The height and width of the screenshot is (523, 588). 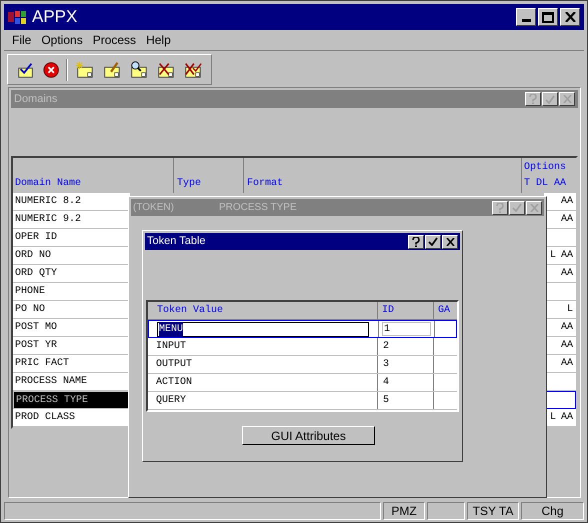 I want to click on window-title: (TOKEN), so click(x=154, y=208).